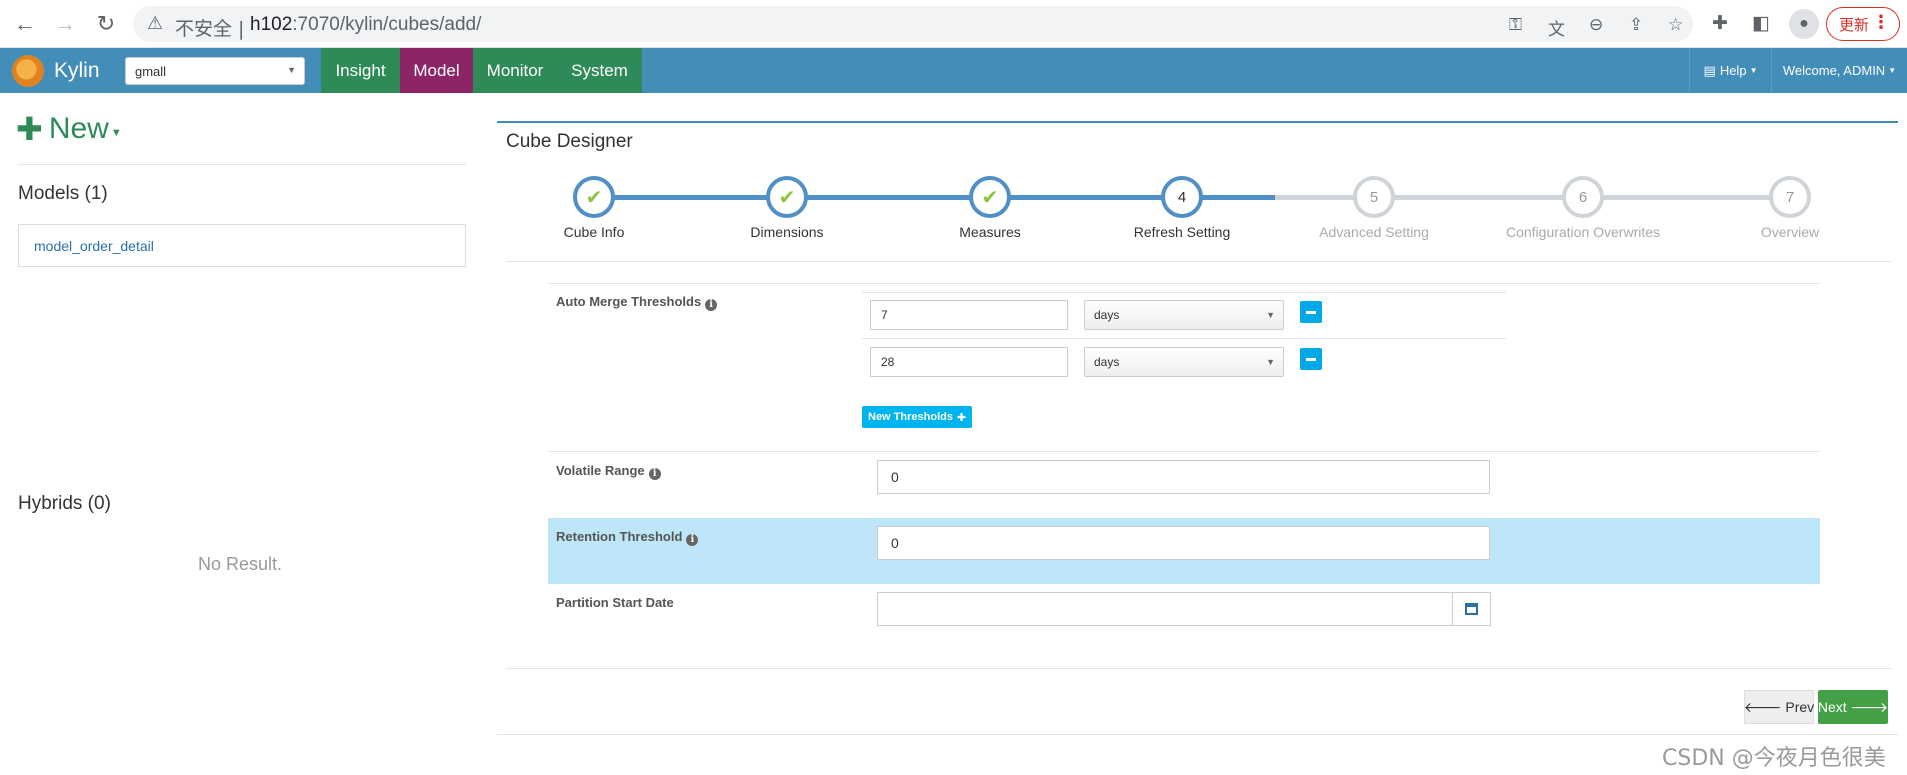 The height and width of the screenshot is (775, 1907). Describe the element at coordinates (599, 70) in the screenshot. I see `tab-system: System` at that location.